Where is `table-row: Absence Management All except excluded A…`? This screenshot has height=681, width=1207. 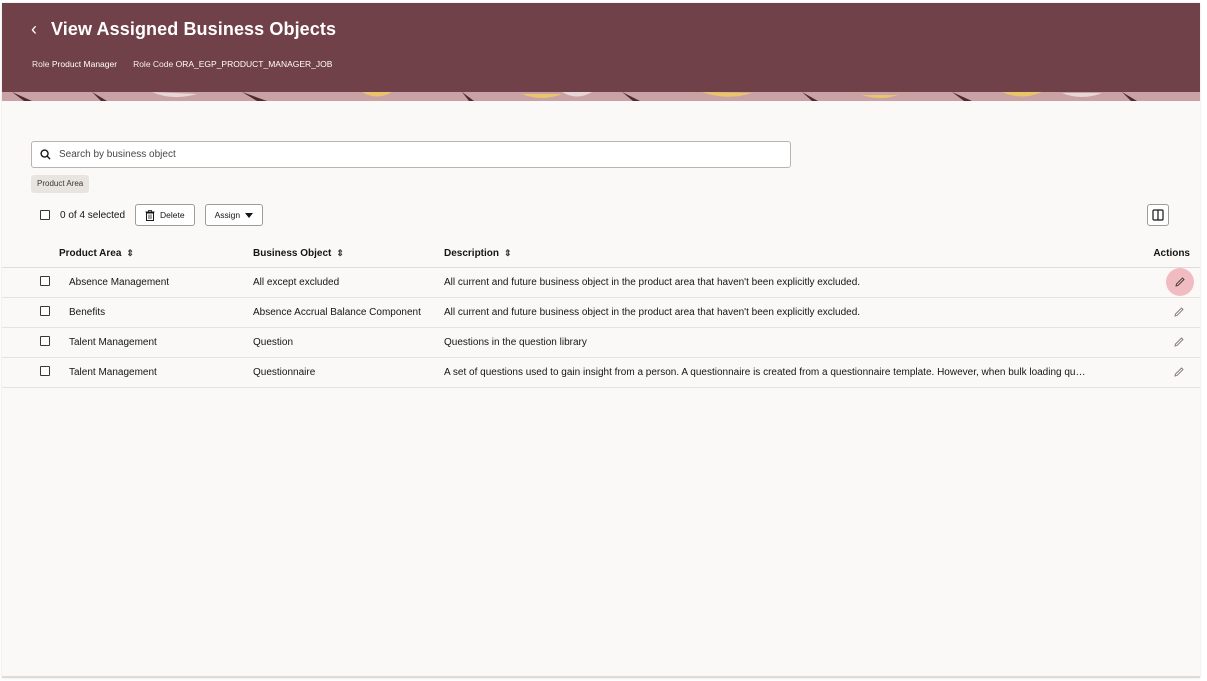 table-row: Absence Management All except excluded A… is located at coordinates (601, 282).